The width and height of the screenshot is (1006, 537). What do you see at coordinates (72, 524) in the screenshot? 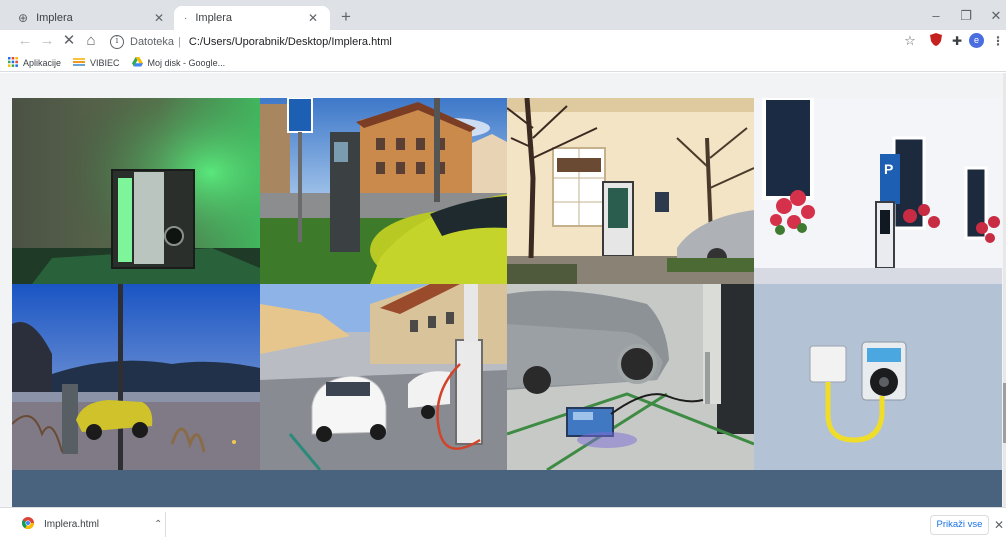
I see `download-filename: Implera.html` at bounding box center [72, 524].